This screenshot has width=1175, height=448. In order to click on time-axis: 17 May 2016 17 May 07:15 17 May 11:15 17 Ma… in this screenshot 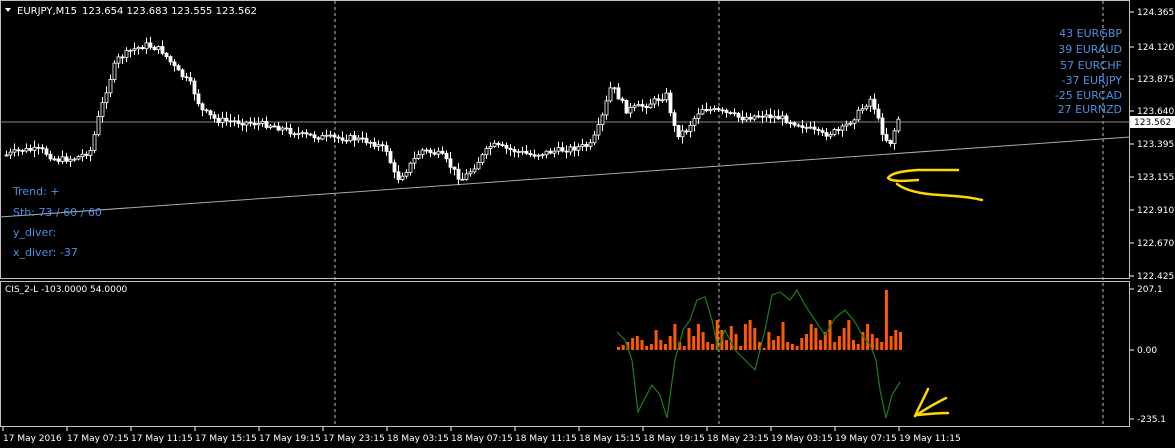, I will do `click(481, 435)`.